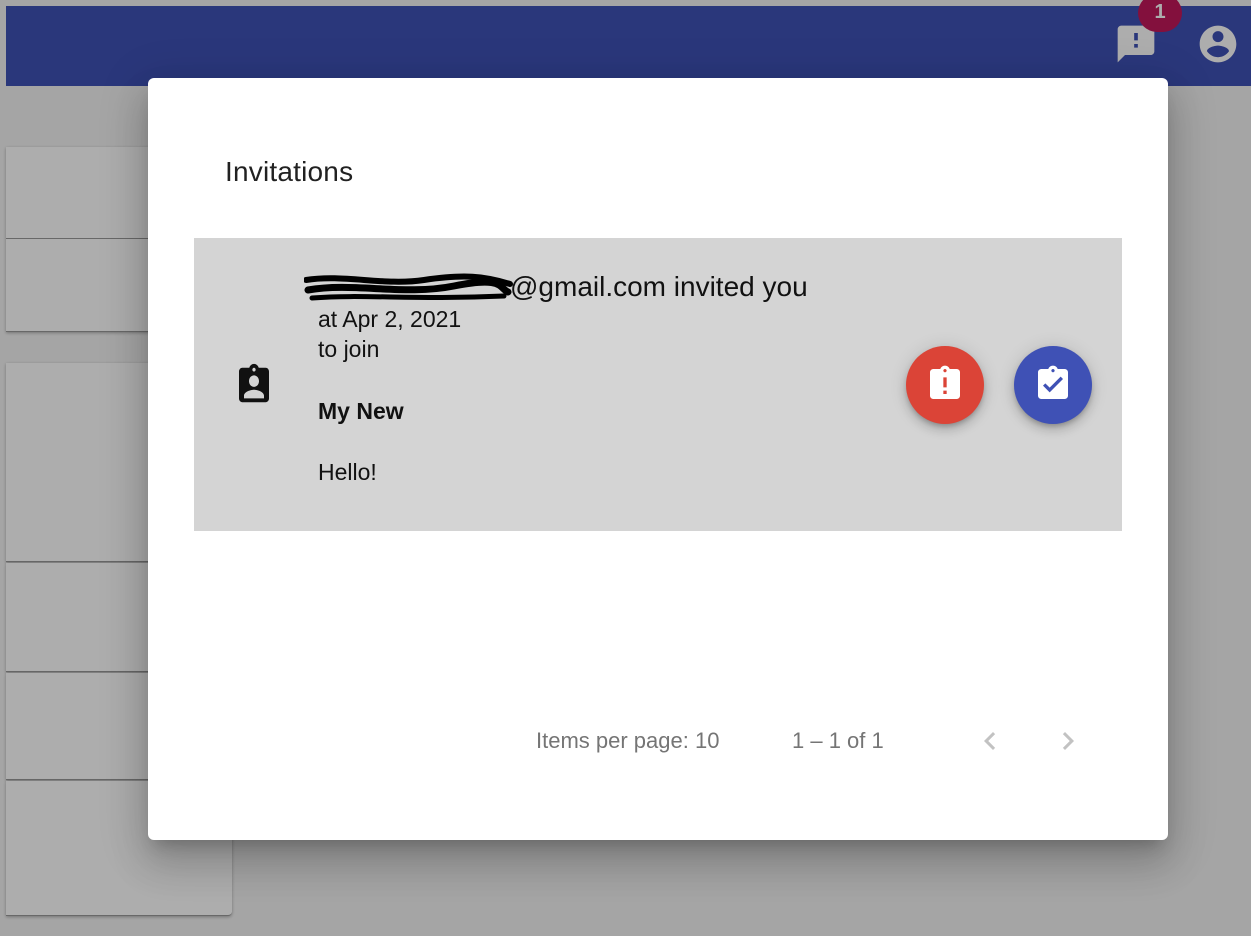  I want to click on previous-page-button, so click(990, 742).